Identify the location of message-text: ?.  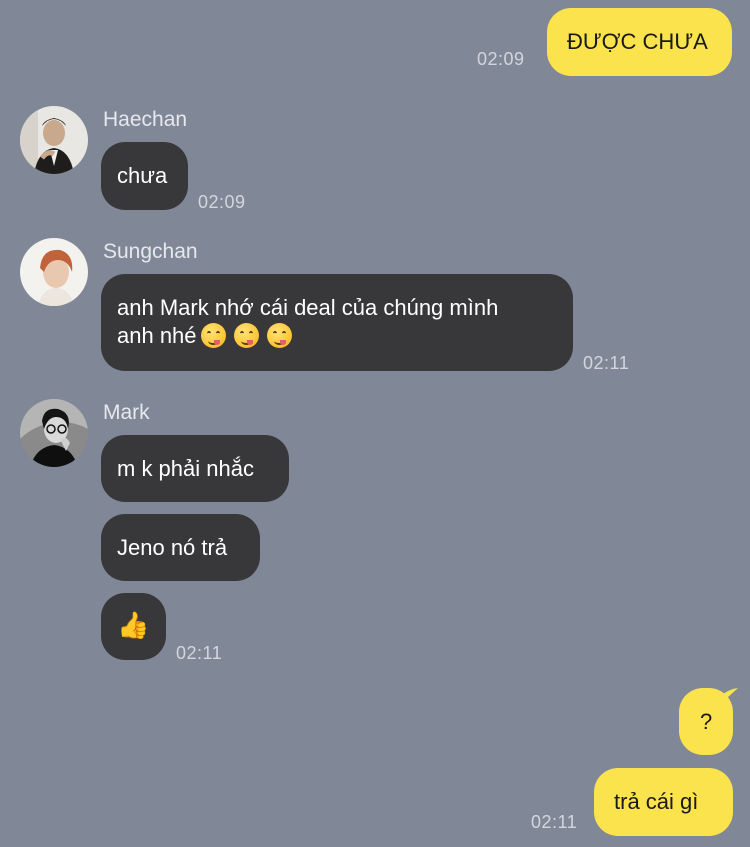
(706, 721).